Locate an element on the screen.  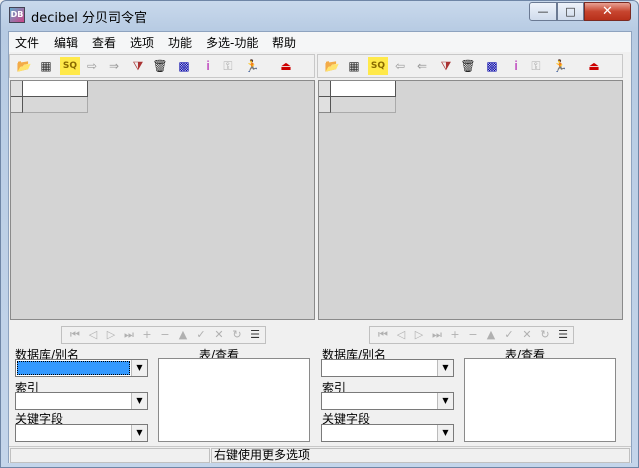
minimize-button: — is located at coordinates (543, 11).